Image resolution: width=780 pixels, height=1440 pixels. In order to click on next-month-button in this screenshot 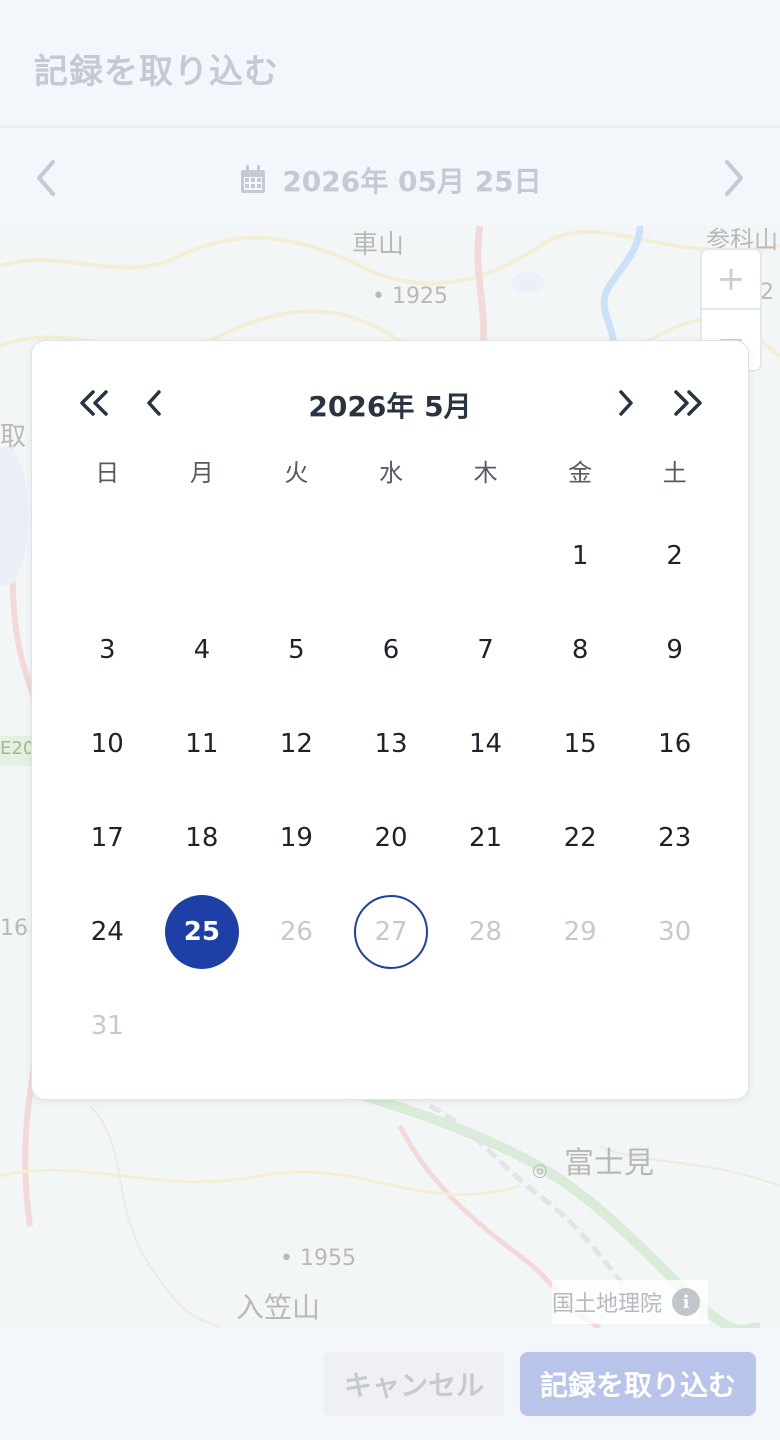, I will do `click(626, 403)`.